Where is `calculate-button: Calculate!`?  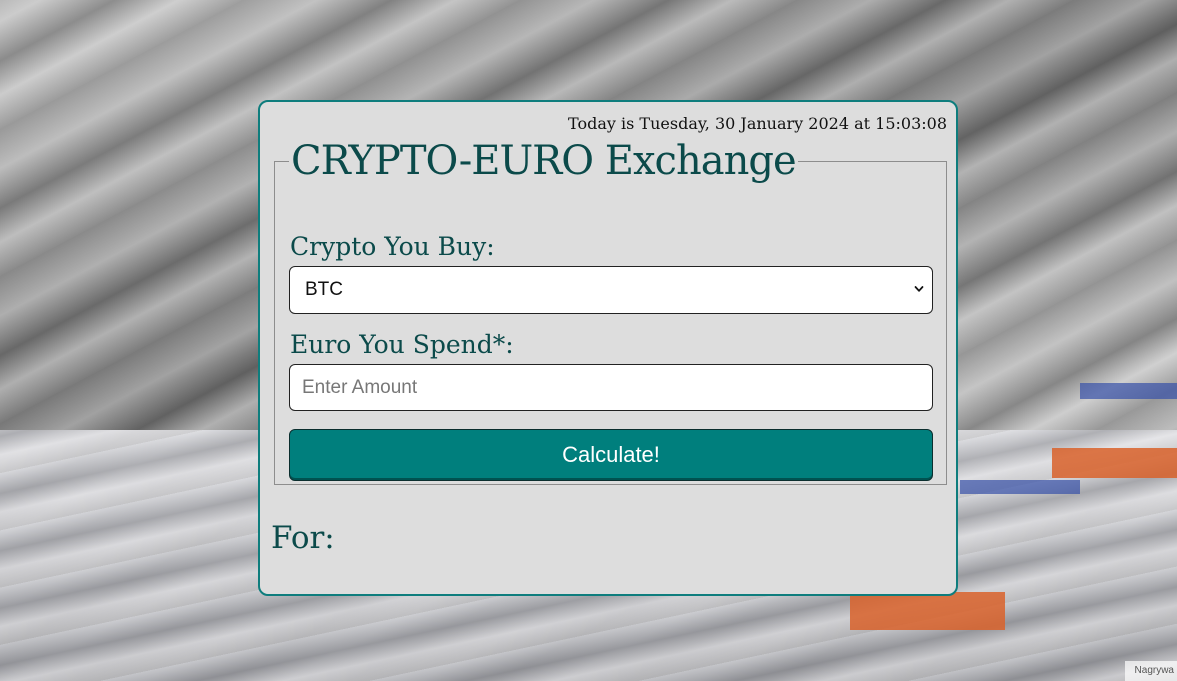
calculate-button: Calculate! is located at coordinates (611, 455).